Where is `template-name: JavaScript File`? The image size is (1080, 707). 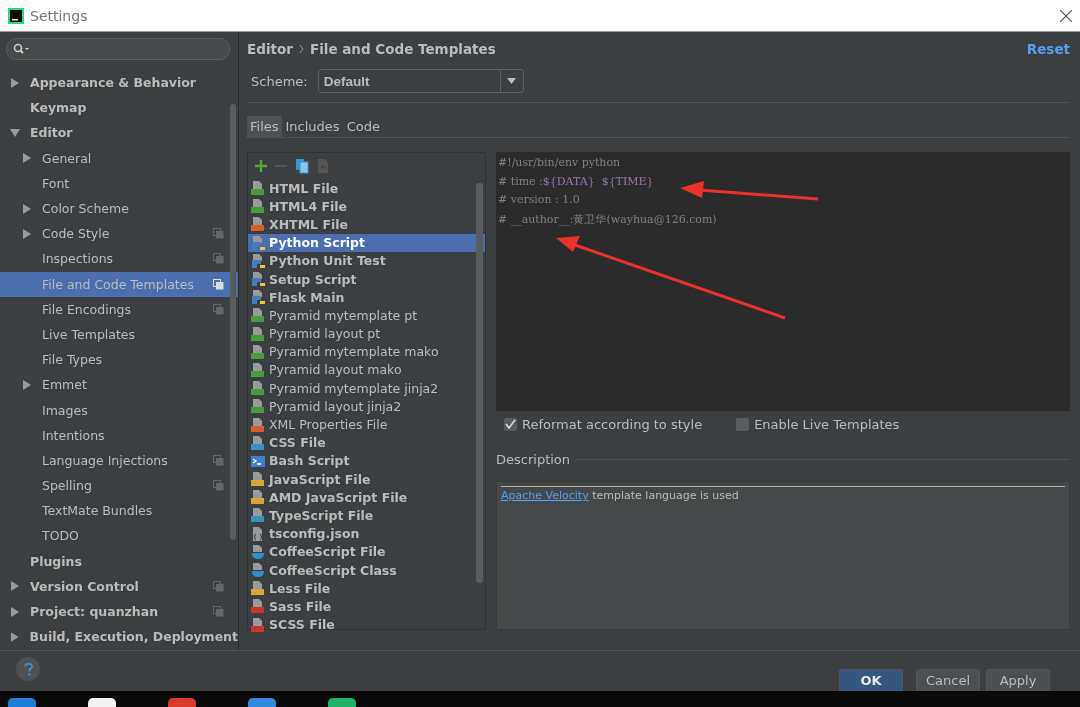 template-name: JavaScript File is located at coordinates (320, 479).